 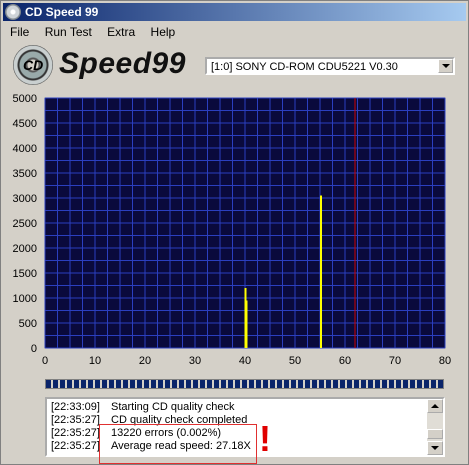 I want to click on x-tick-label: 10, so click(x=95, y=361).